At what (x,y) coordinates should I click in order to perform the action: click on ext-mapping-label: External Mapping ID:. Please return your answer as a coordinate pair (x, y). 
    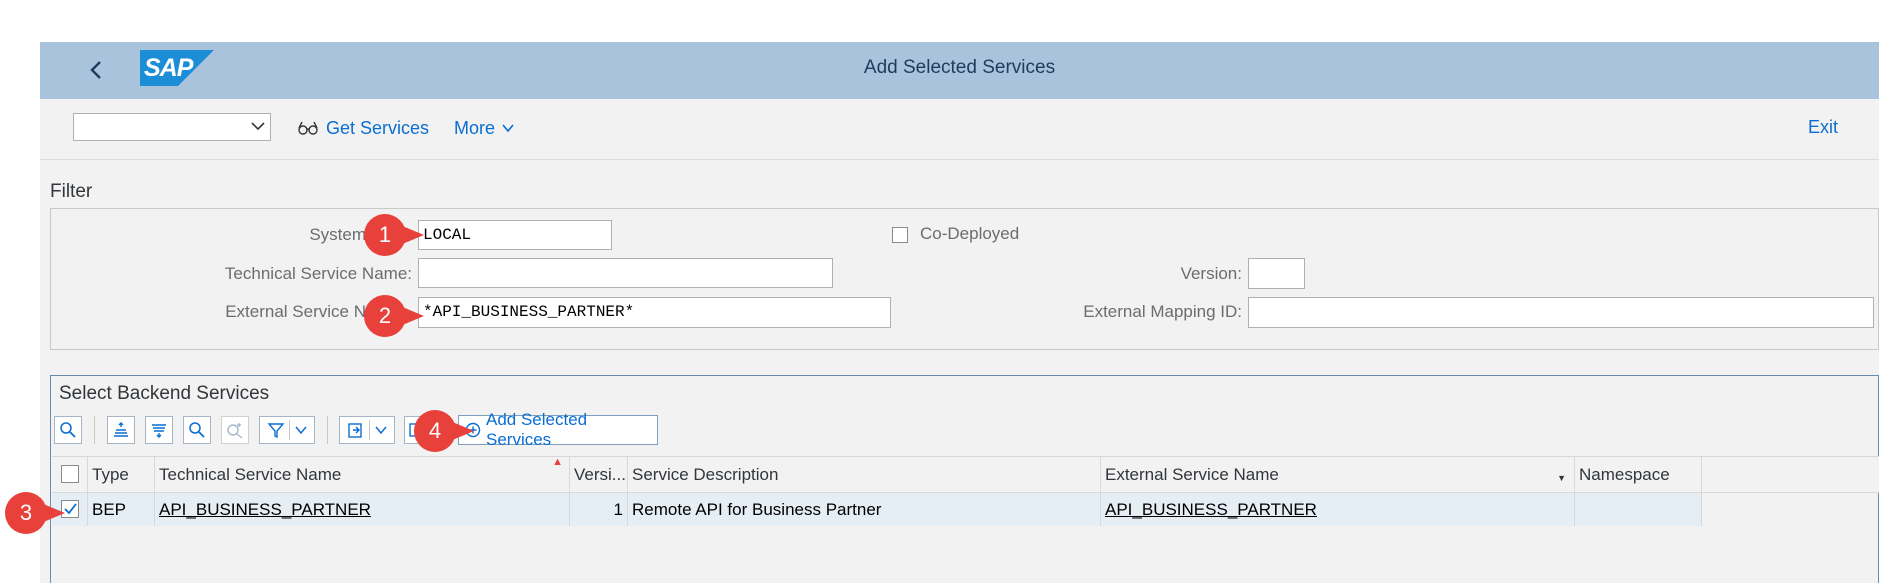
    Looking at the image, I should click on (1162, 311).